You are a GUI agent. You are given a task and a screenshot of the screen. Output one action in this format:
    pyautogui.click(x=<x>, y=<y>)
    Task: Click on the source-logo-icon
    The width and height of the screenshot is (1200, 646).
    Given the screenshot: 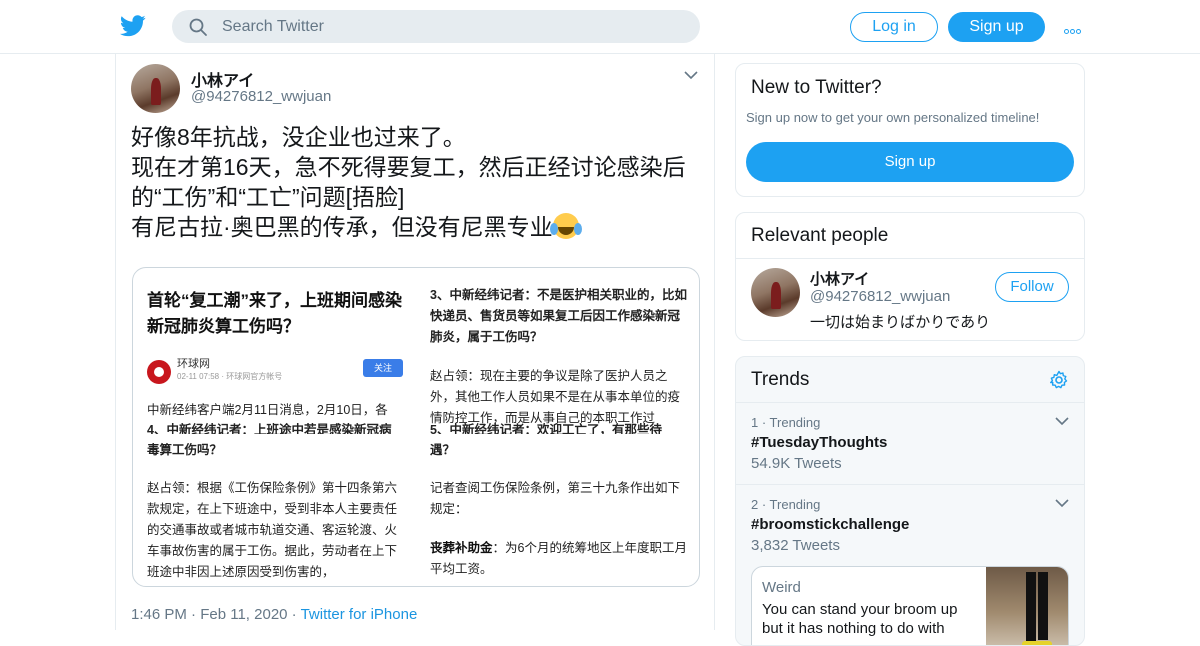 What is the action you would take?
    pyautogui.click(x=159, y=372)
    